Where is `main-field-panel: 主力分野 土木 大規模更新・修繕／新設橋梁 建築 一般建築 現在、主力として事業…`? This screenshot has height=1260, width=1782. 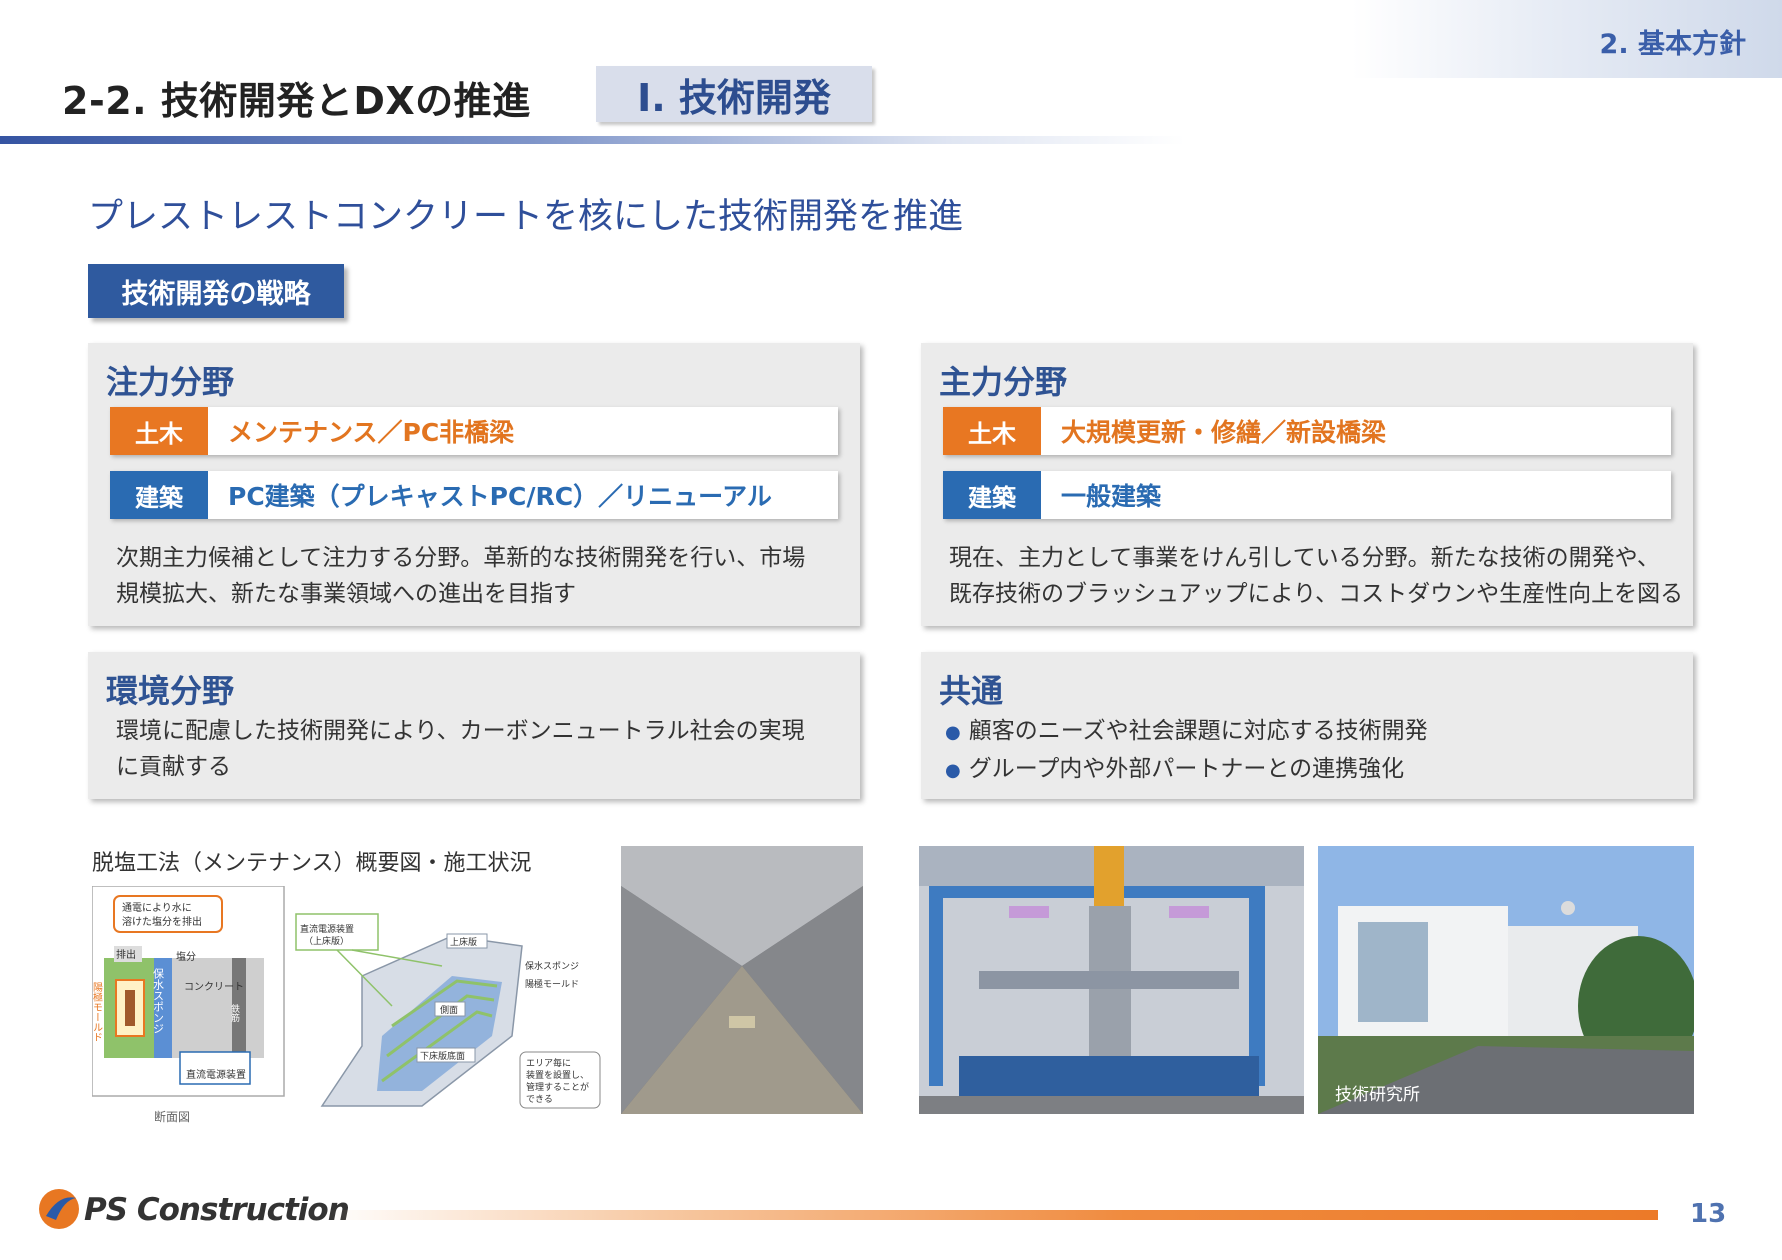
main-field-panel: 主力分野 土木 大規模更新・修繕／新設橋梁 建築 一般建築 現在、主力として事業… is located at coordinates (1307, 484).